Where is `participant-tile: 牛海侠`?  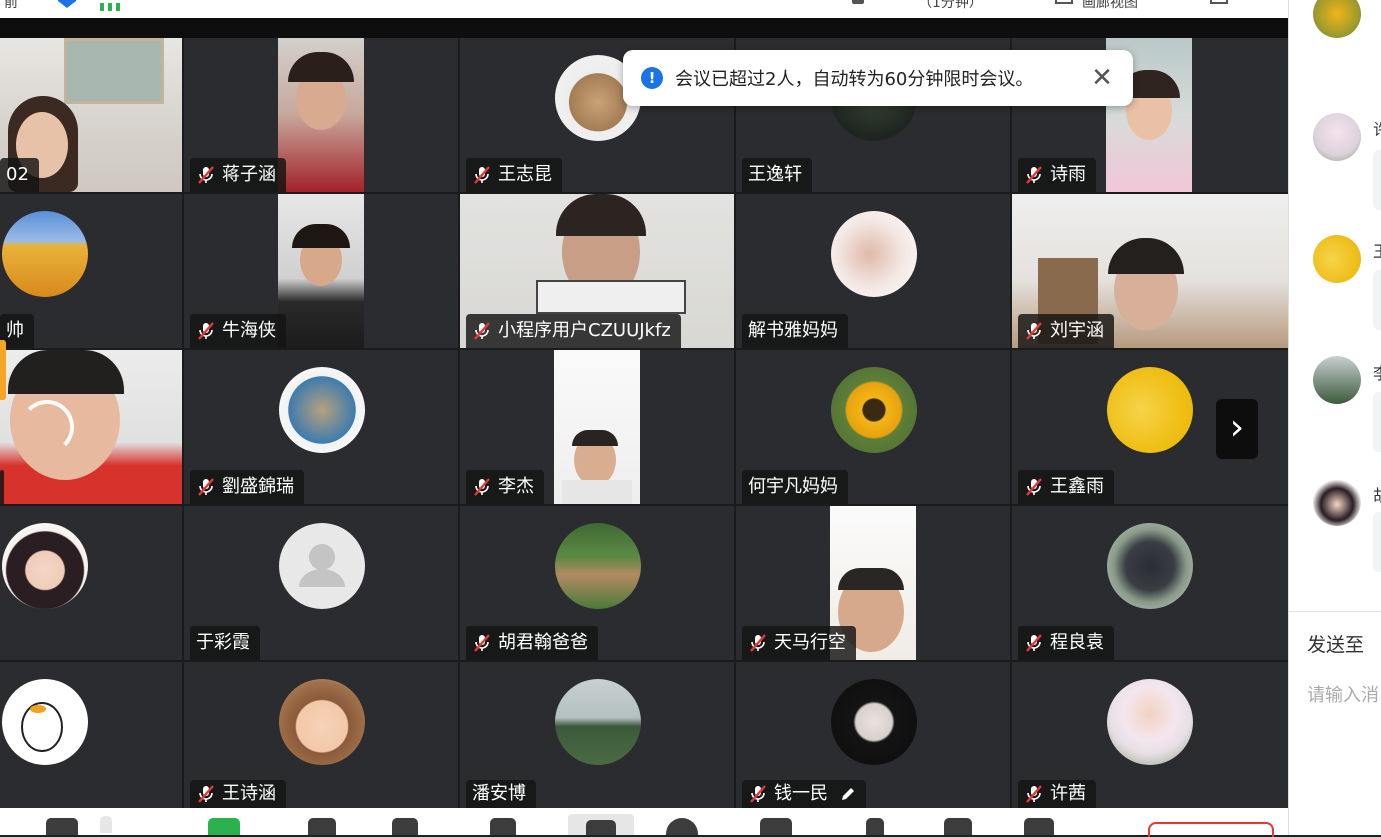
participant-tile: 牛海侠 is located at coordinates (321, 271).